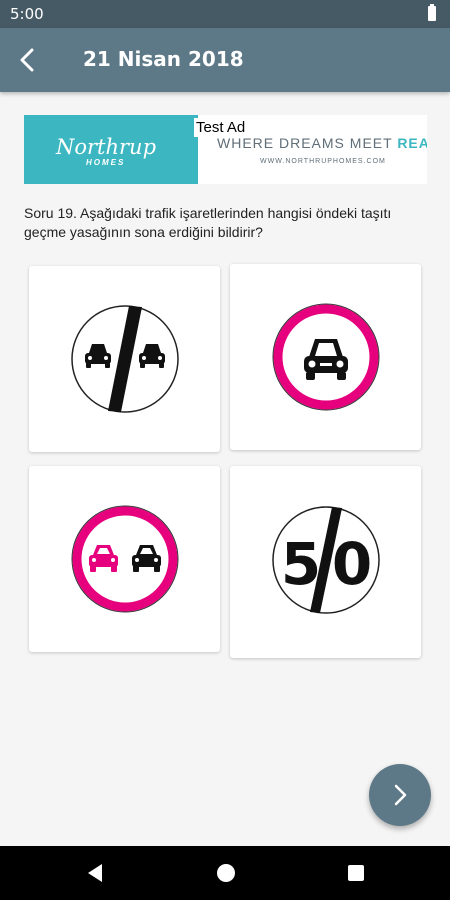  I want to click on ad-logo-block: Northrup HOMES, so click(111, 149).